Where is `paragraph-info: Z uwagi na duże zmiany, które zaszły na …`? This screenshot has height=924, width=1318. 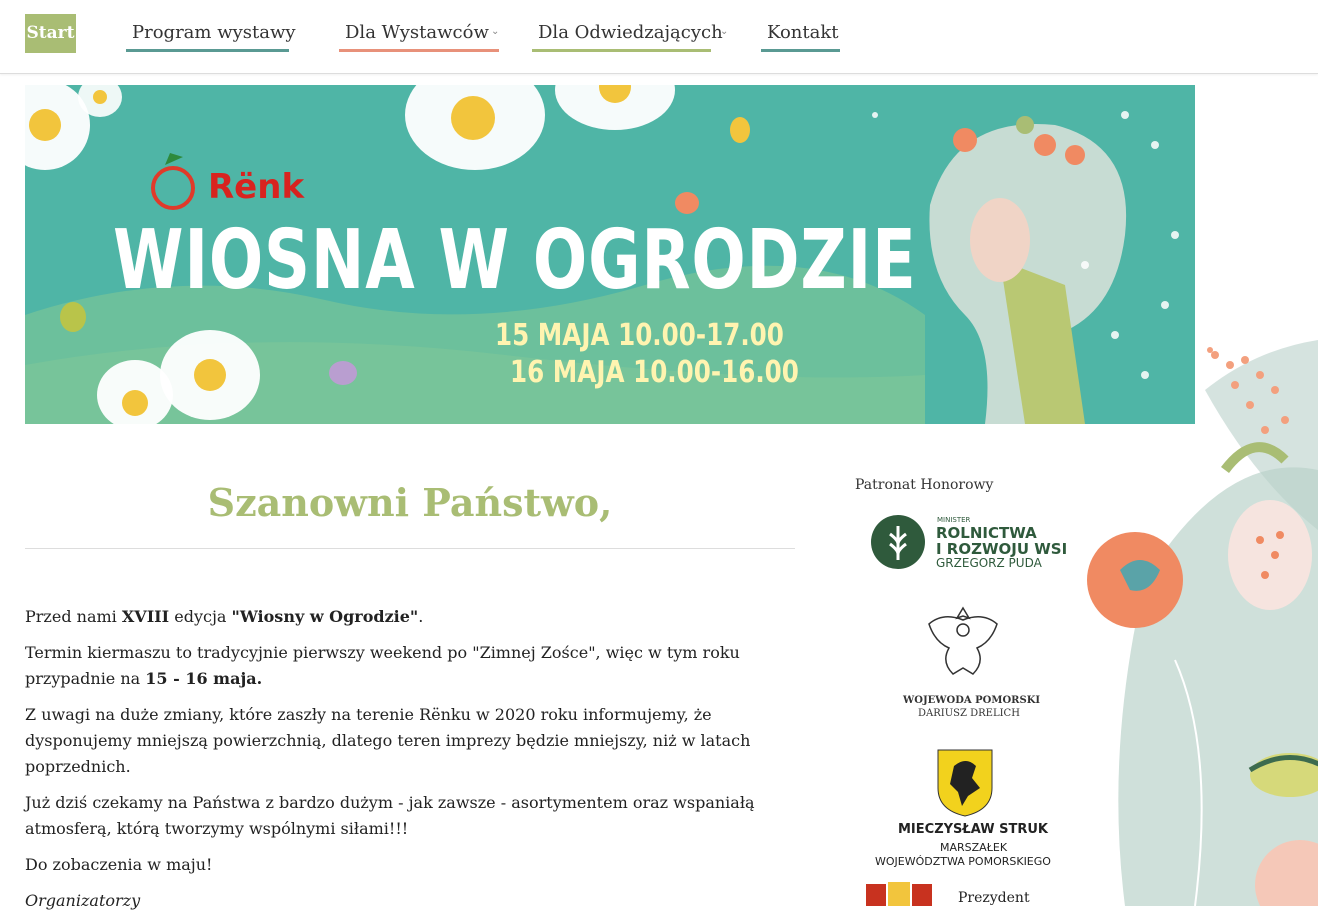 paragraph-info: Z uwagi na duże zmiany, które zaszły na … is located at coordinates (388, 740).